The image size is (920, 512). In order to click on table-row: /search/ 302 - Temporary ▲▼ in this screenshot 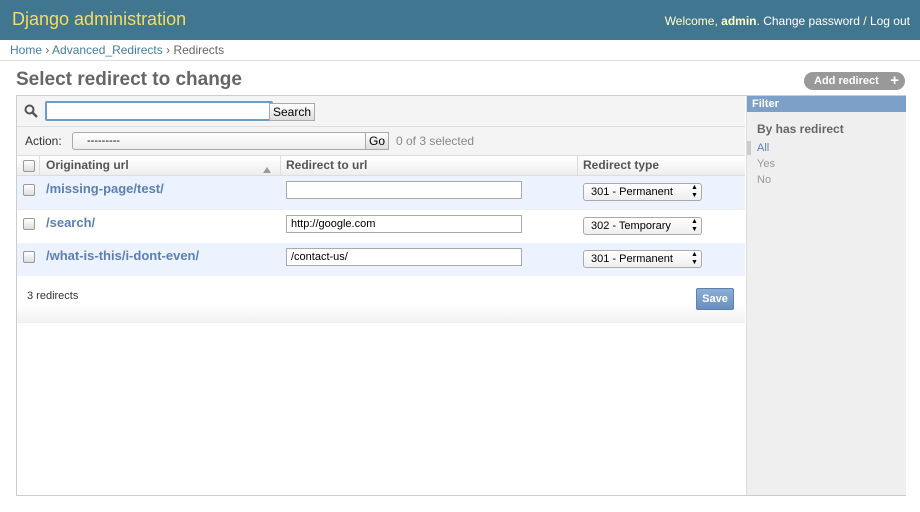, I will do `click(381, 227)`.